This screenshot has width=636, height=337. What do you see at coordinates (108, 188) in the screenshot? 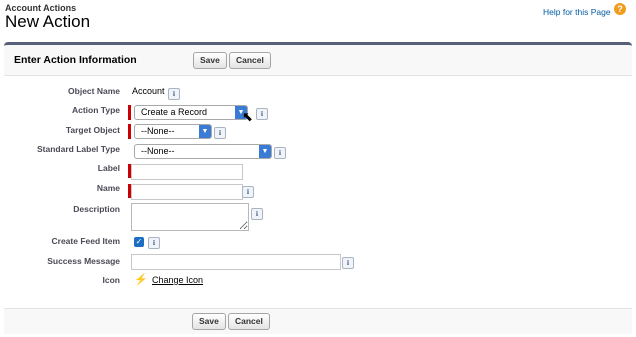
I see `name-field-label: Name` at bounding box center [108, 188].